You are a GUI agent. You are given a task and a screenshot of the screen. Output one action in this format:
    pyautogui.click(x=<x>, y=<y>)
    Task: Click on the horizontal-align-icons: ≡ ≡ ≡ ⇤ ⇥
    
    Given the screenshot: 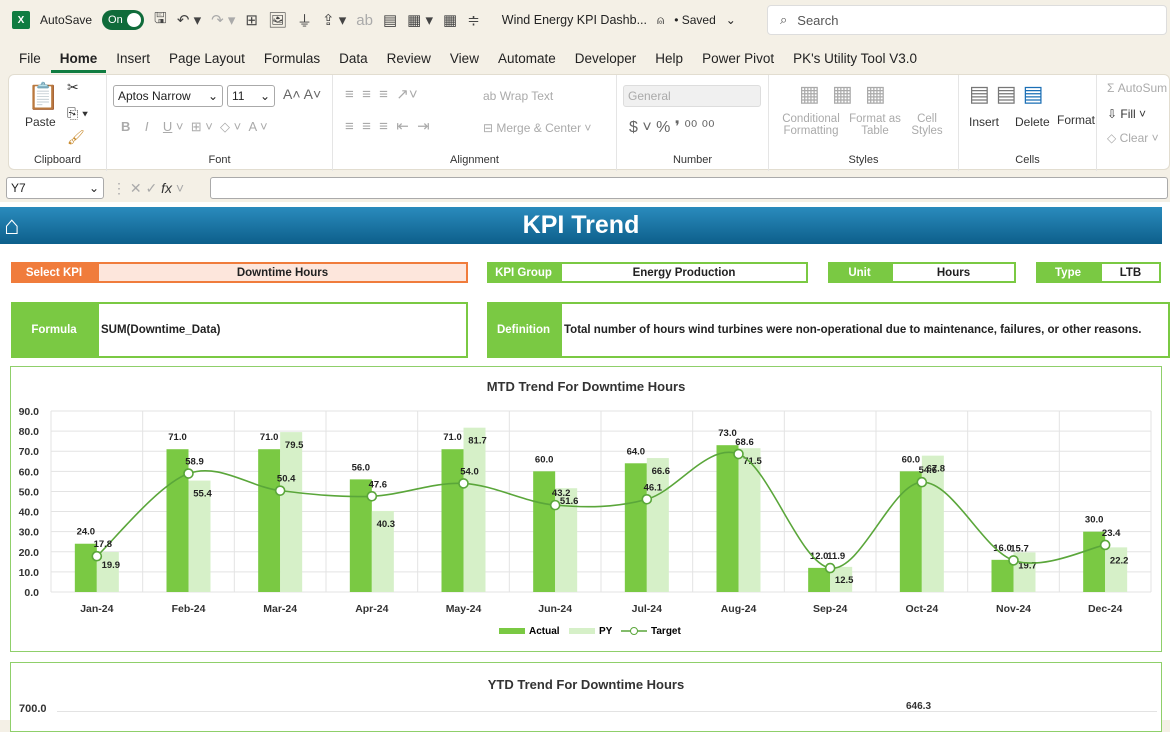 What is the action you would take?
    pyautogui.click(x=387, y=126)
    